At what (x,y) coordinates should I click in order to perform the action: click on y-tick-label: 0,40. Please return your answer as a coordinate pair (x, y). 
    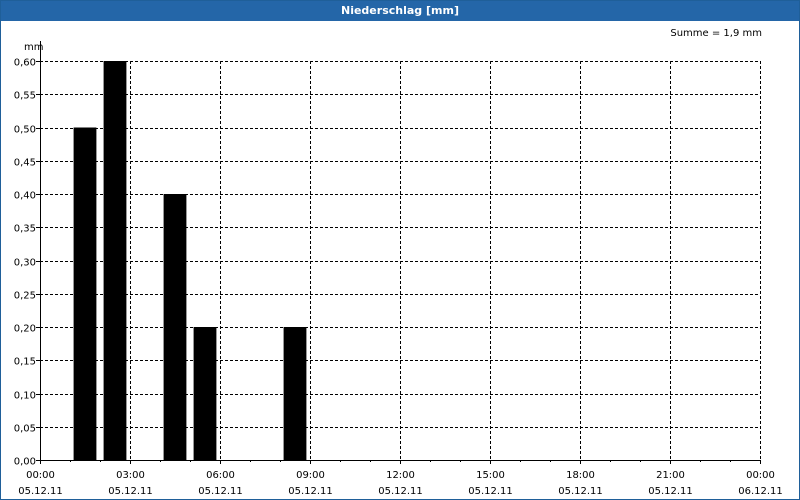
    Looking at the image, I should click on (25, 196).